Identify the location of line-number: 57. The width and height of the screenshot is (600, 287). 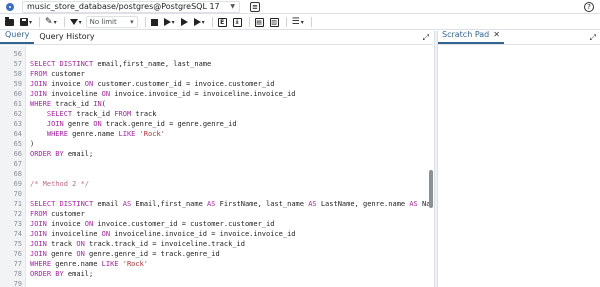
(17, 64).